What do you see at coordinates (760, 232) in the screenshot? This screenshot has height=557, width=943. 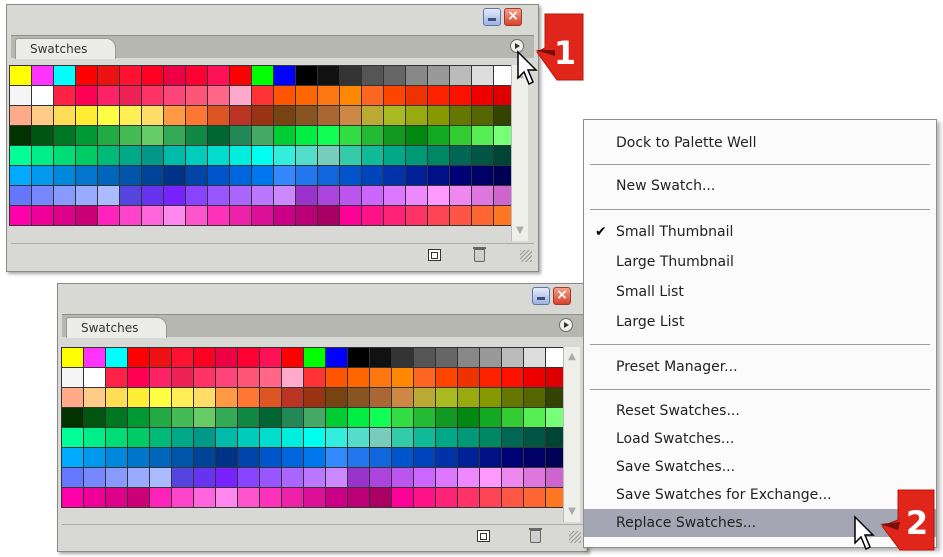 I see `menu-item-small-thumbnail: Small Thumbnail` at bounding box center [760, 232].